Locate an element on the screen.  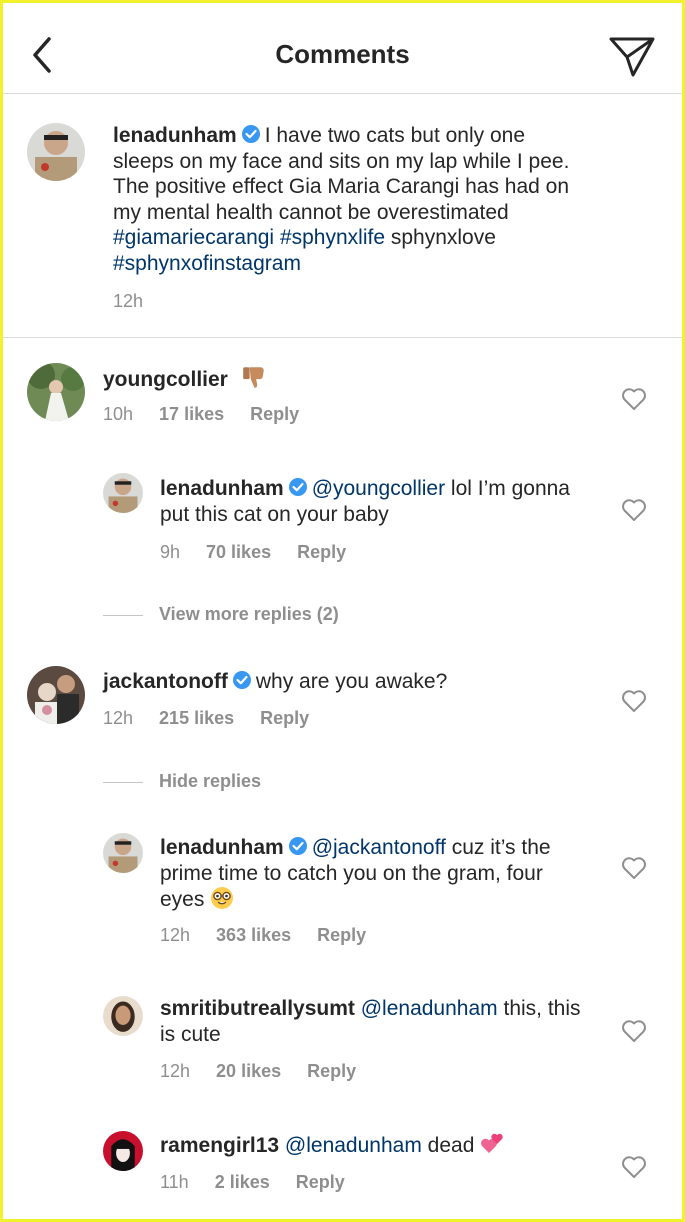
likes-count: 363 likes is located at coordinates (253, 935).